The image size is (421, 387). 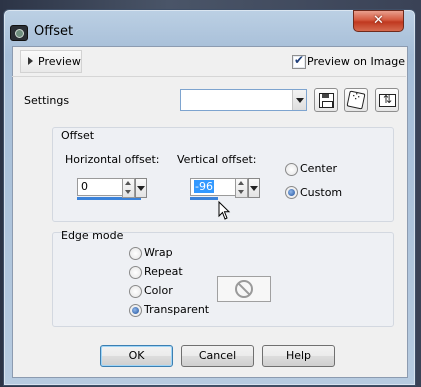 I want to click on vertical-offset-menu-button, so click(x=254, y=188).